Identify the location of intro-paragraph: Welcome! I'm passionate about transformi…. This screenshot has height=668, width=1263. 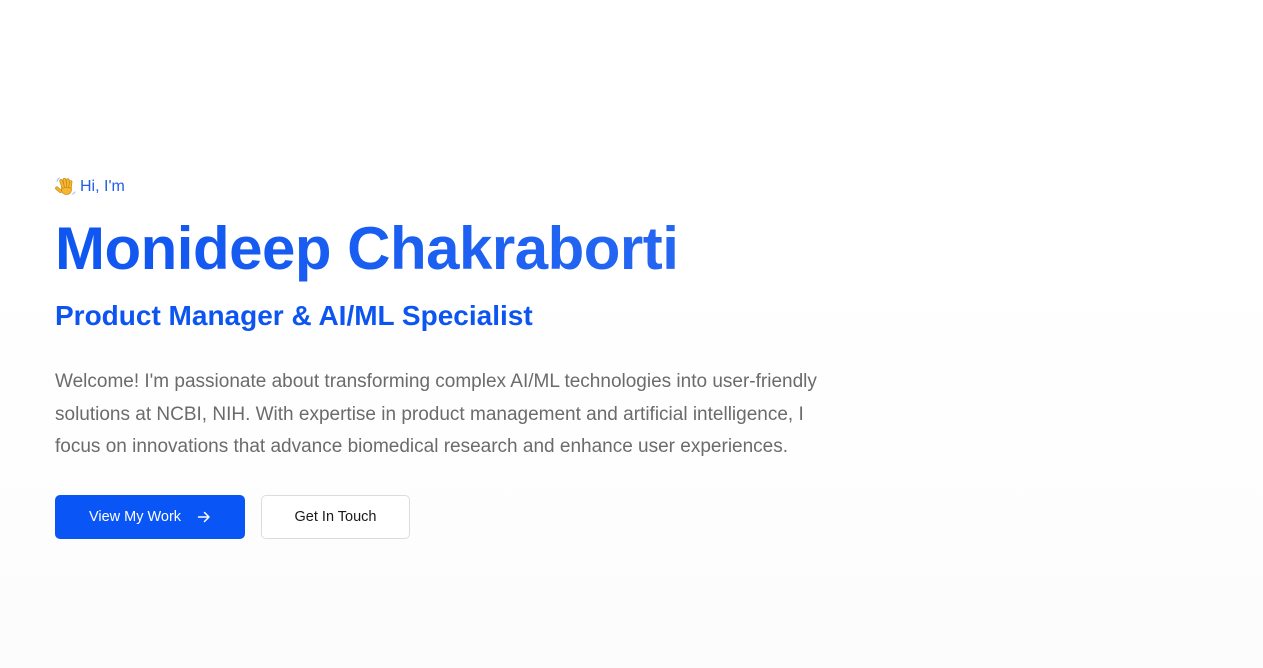
(436, 414).